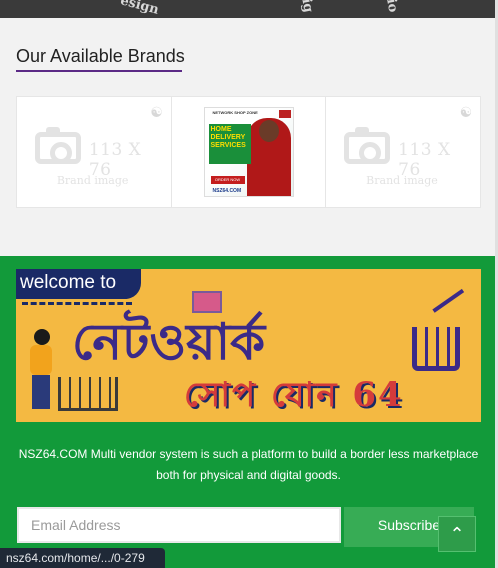 This screenshot has width=498, height=568. What do you see at coordinates (227, 191) in the screenshot?
I see `ad-url: NSZ64.COM` at bounding box center [227, 191].